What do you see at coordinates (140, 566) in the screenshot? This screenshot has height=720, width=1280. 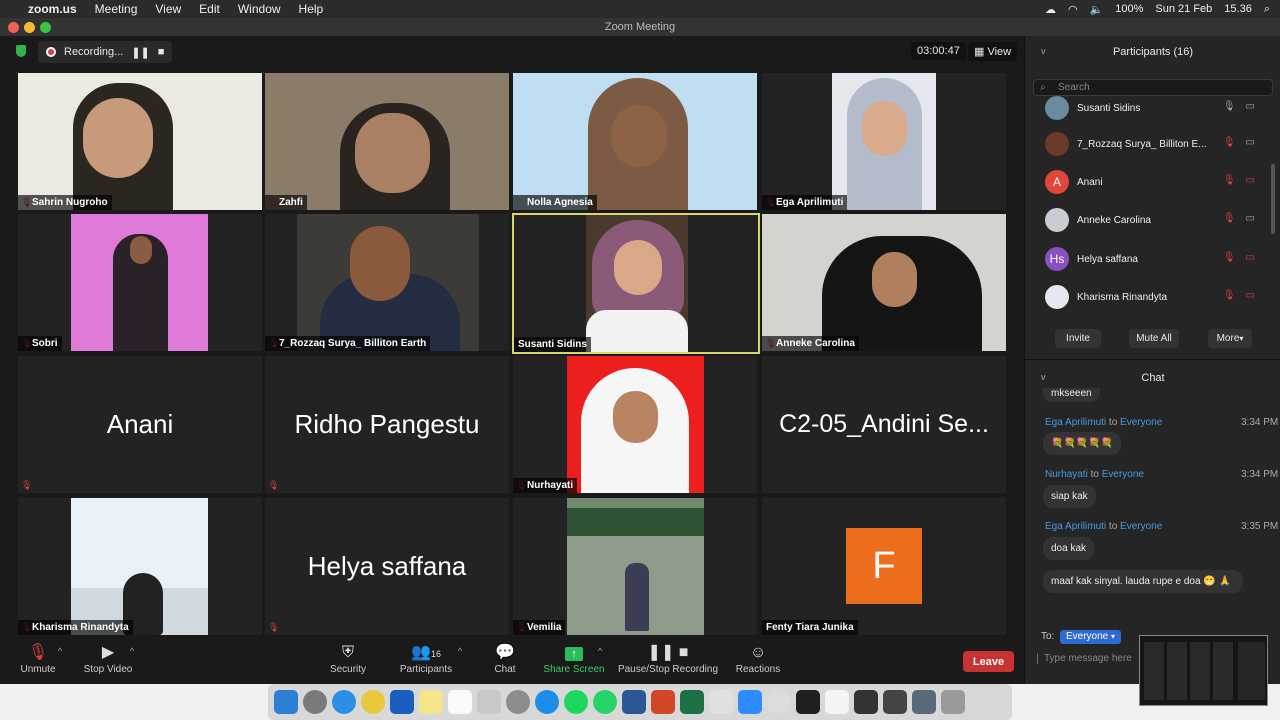 I see `video-tile: 🎙 Kharisma Rinandyta` at bounding box center [140, 566].